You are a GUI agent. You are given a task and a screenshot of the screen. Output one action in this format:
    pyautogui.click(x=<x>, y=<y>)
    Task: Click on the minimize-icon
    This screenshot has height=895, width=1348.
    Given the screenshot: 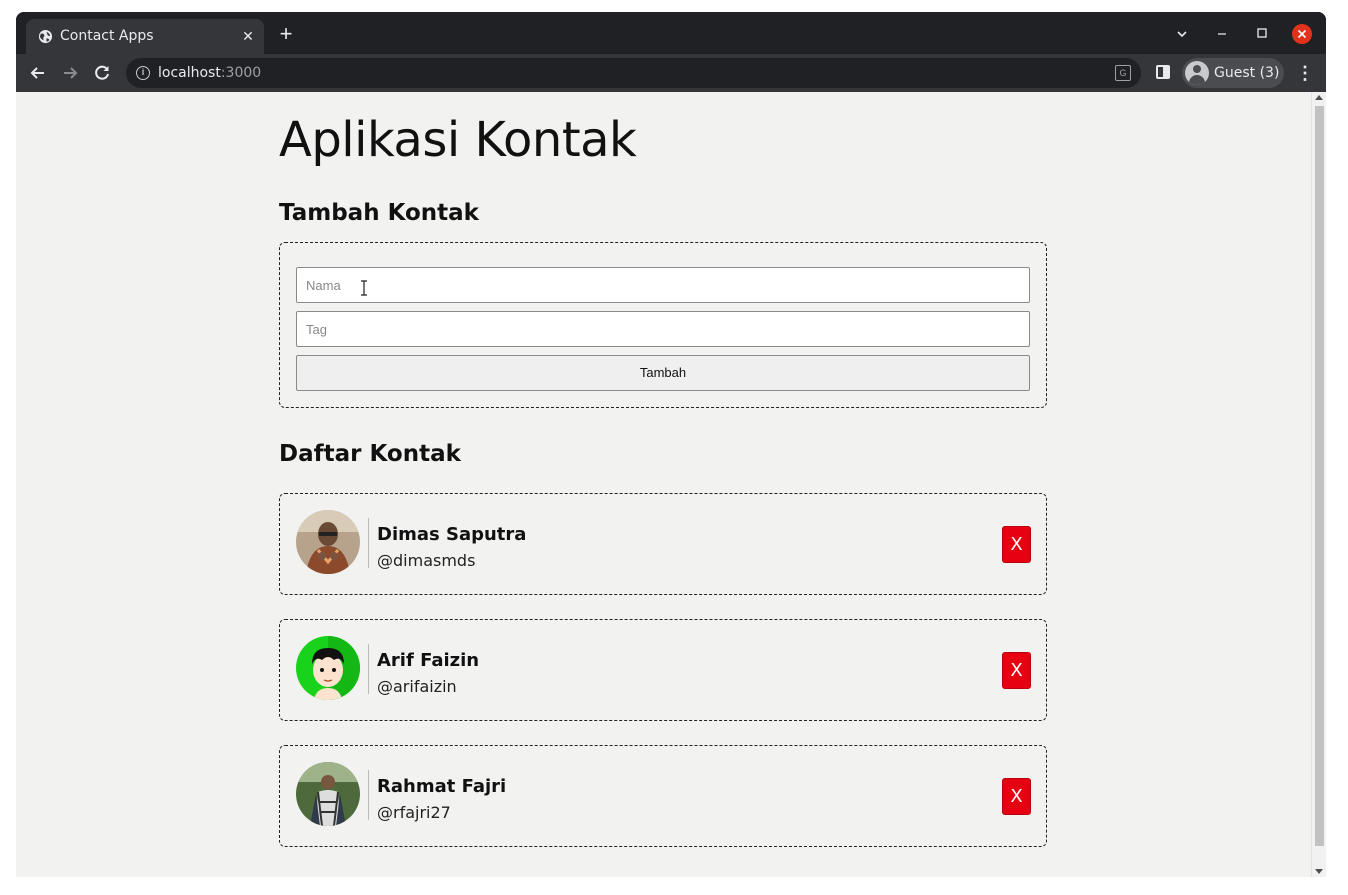 What is the action you would take?
    pyautogui.click(x=1222, y=34)
    